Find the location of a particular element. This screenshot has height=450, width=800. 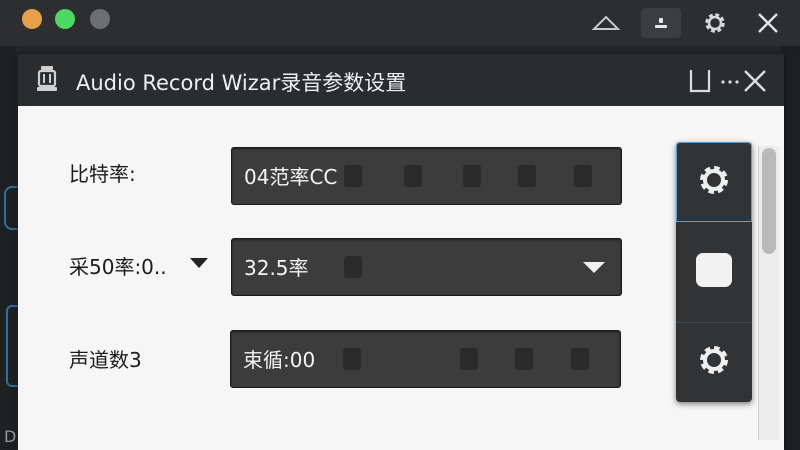

settings-button is located at coordinates (714, 182).